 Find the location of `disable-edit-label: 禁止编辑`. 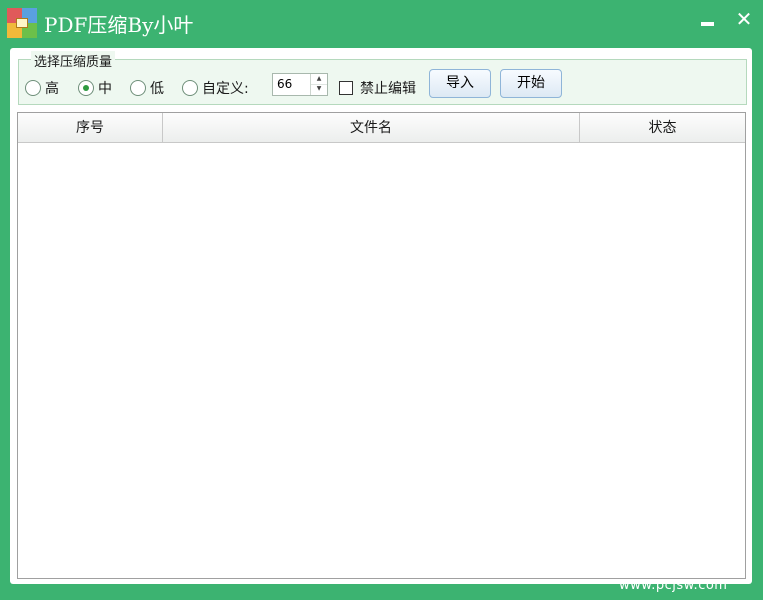

disable-edit-label: 禁止编辑 is located at coordinates (388, 89).